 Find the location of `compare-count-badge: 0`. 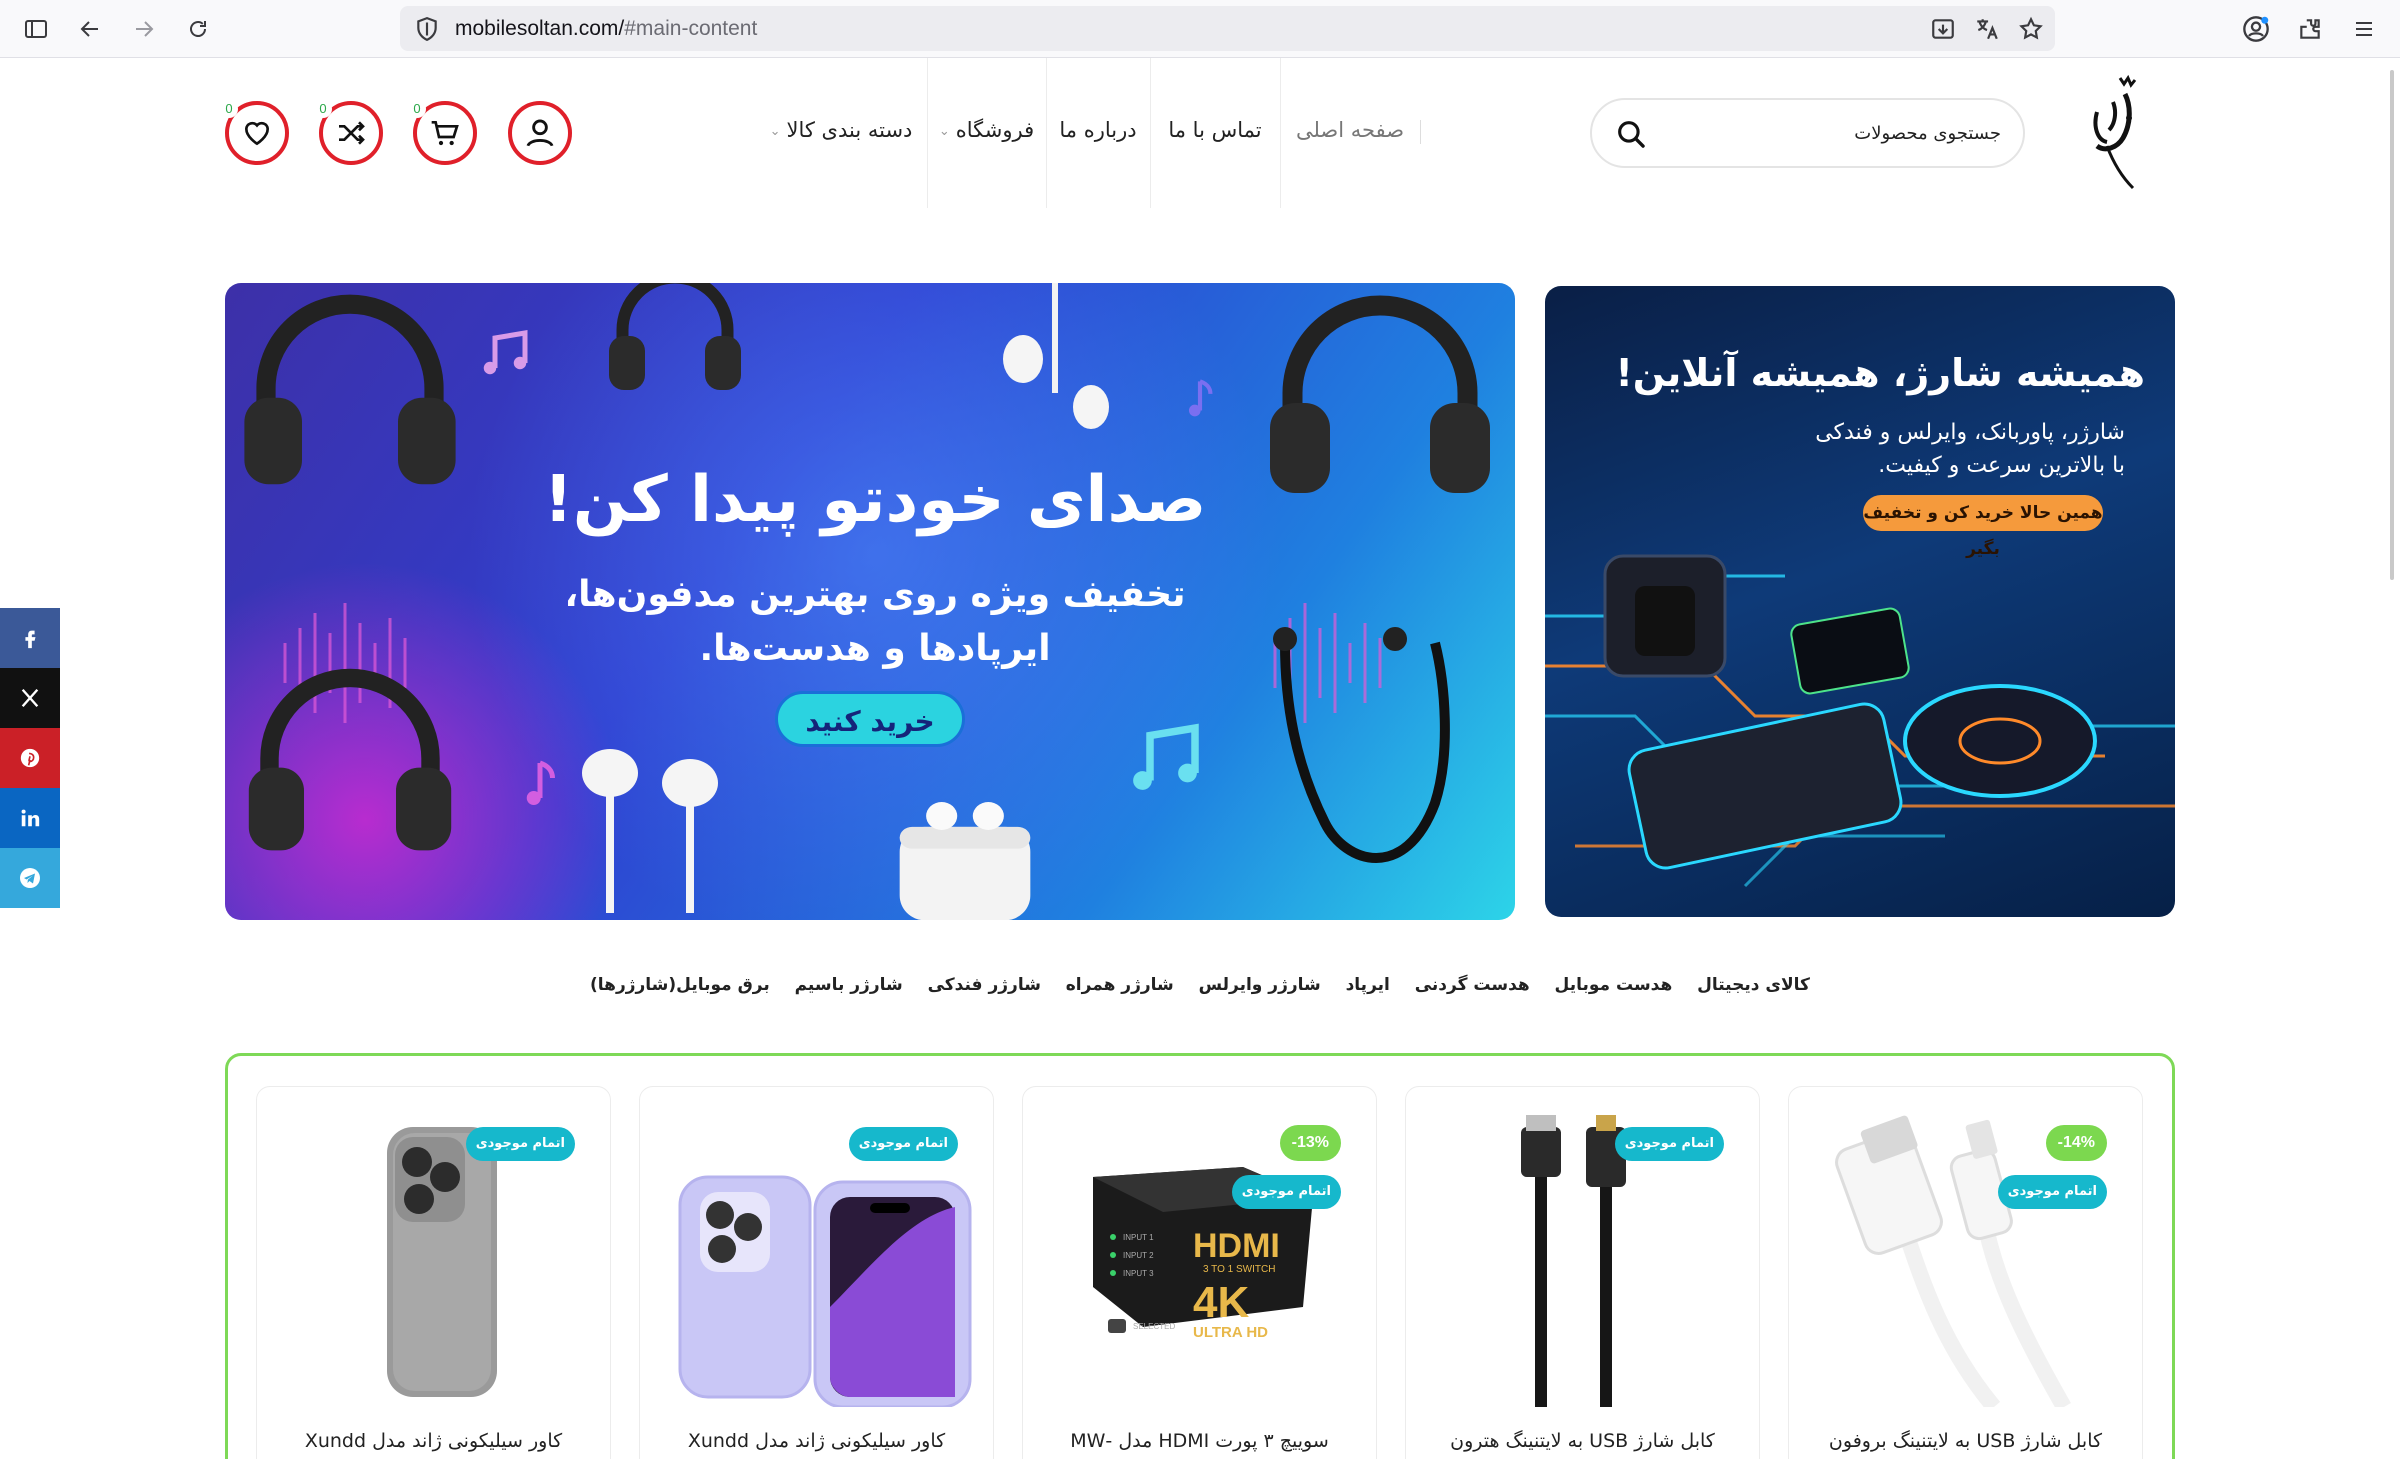

compare-count-badge: 0 is located at coordinates (323, 109).